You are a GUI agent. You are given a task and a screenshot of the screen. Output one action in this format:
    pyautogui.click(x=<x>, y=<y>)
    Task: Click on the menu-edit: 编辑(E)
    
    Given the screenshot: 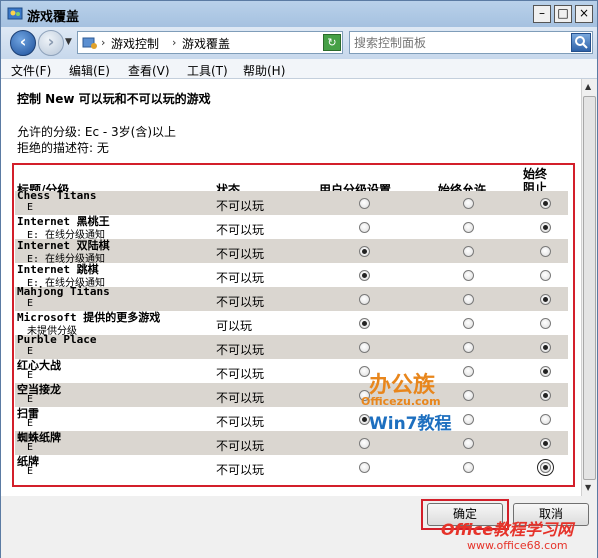 What is the action you would take?
    pyautogui.click(x=89, y=70)
    